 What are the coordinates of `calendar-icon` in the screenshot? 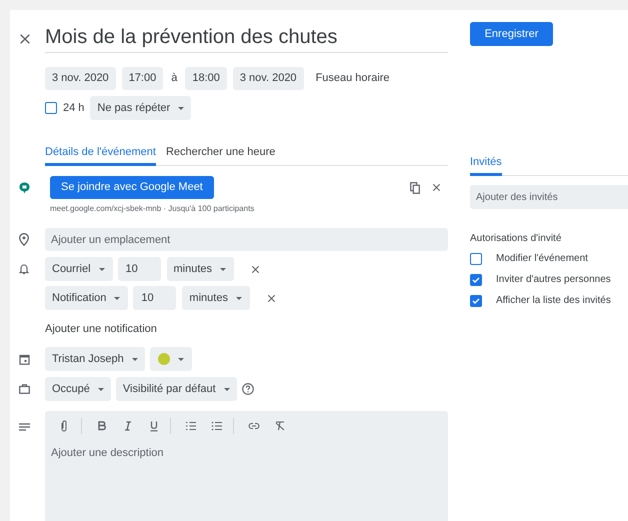 It's located at (24, 359).